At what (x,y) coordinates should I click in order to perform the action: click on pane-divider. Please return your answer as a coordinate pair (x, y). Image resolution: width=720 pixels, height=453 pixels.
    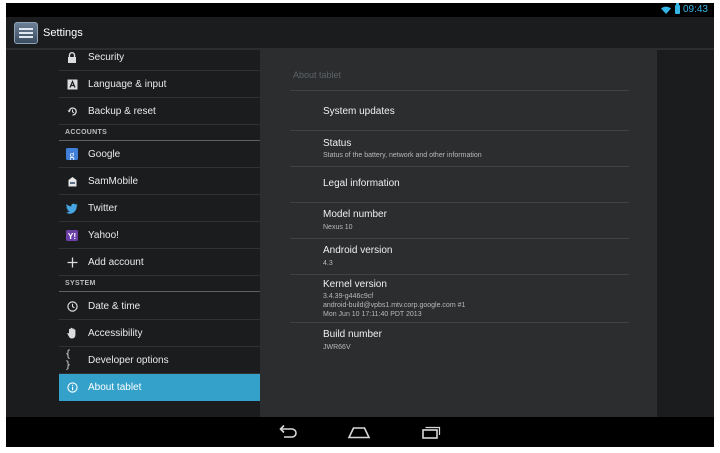
    Looking at the image, I should click on (459, 90).